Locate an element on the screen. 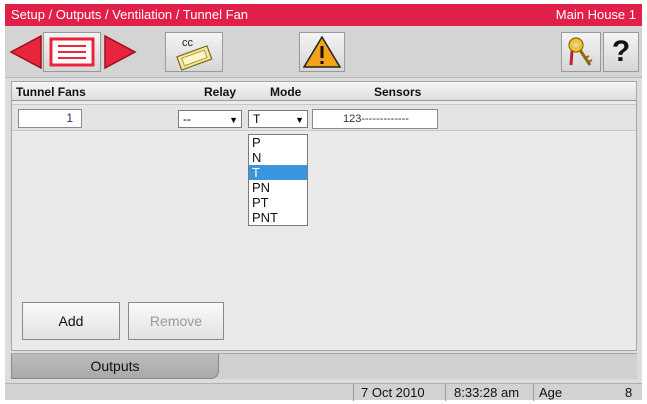  alarm-button is located at coordinates (322, 52).